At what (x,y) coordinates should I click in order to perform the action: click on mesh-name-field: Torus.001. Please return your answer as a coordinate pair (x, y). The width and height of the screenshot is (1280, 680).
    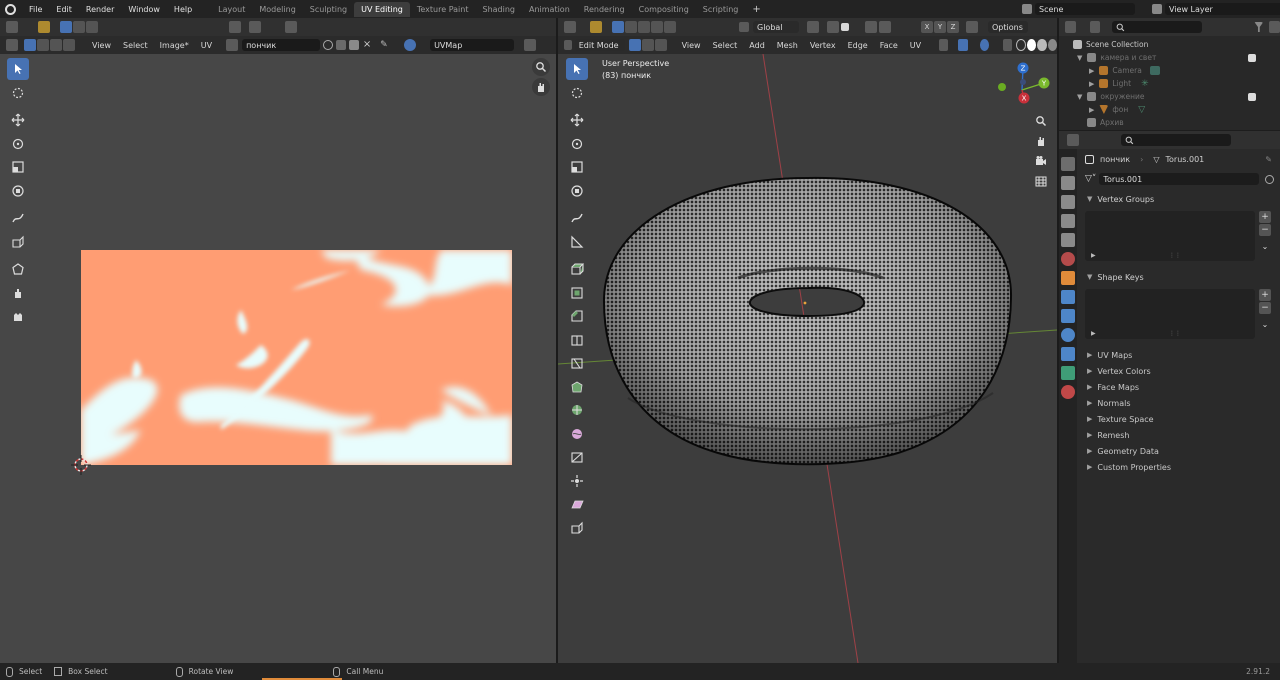
    Looking at the image, I should click on (1179, 179).